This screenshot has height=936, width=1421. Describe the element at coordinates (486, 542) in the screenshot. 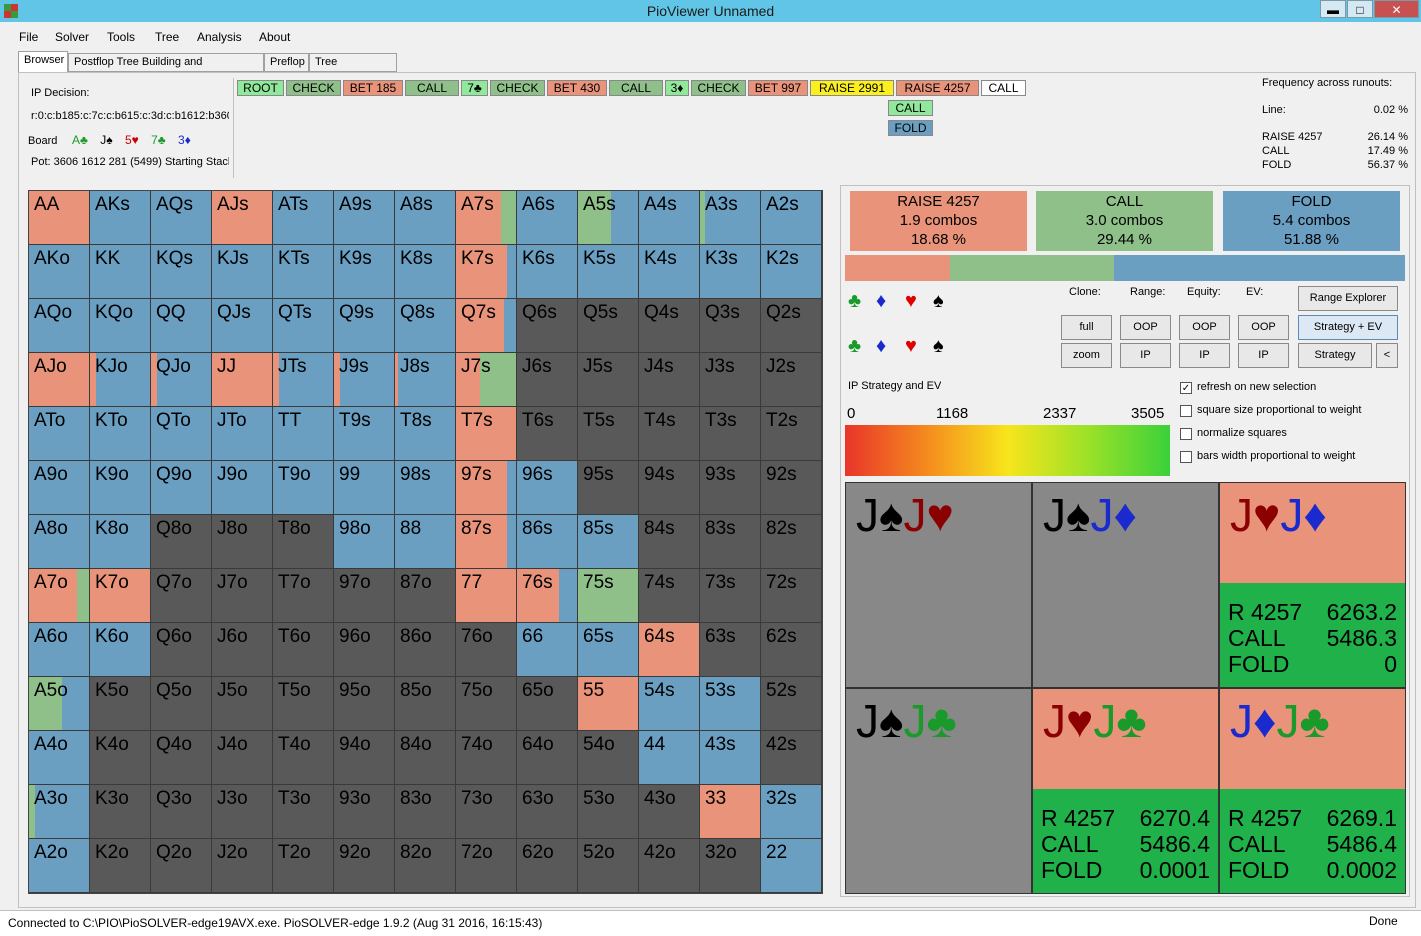

I see `matrix-cell: 87s` at that location.